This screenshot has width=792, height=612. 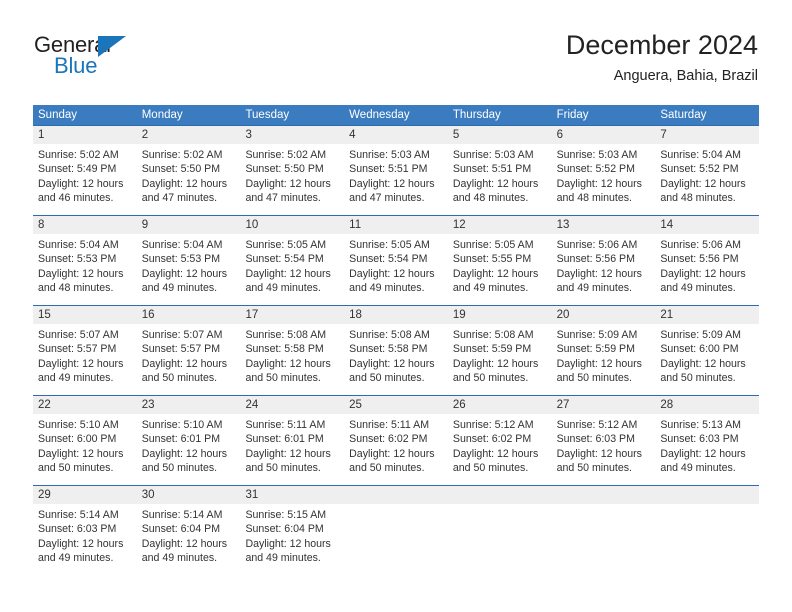 I want to click on weekday-header-saturday: Saturday, so click(x=683, y=115).